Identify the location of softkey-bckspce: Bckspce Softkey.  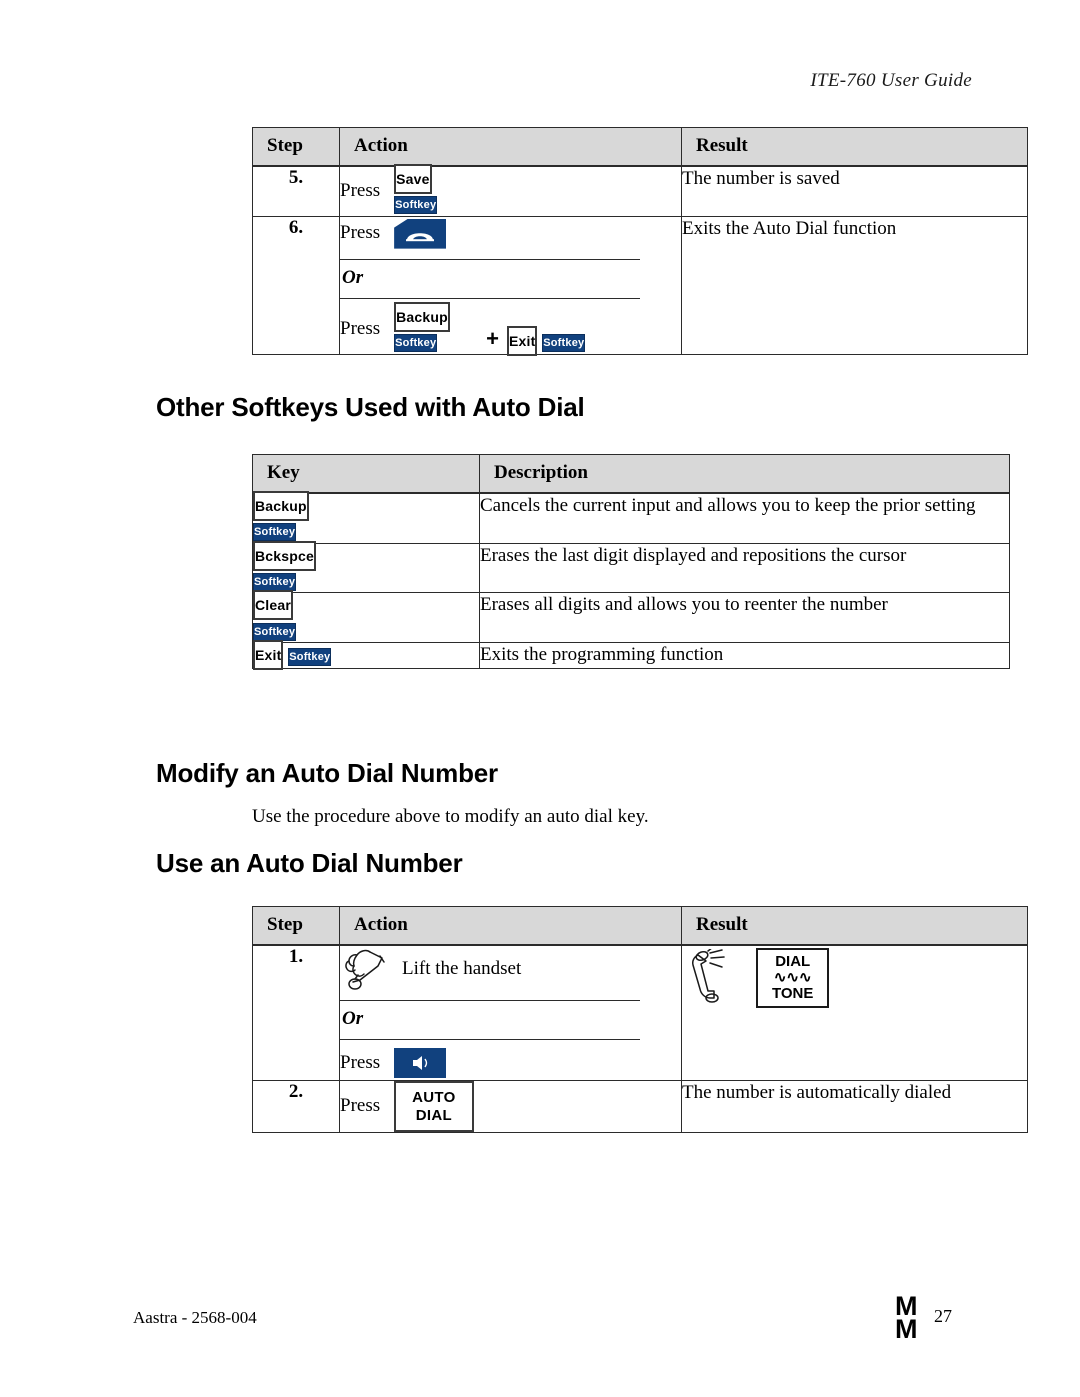
(295, 566).